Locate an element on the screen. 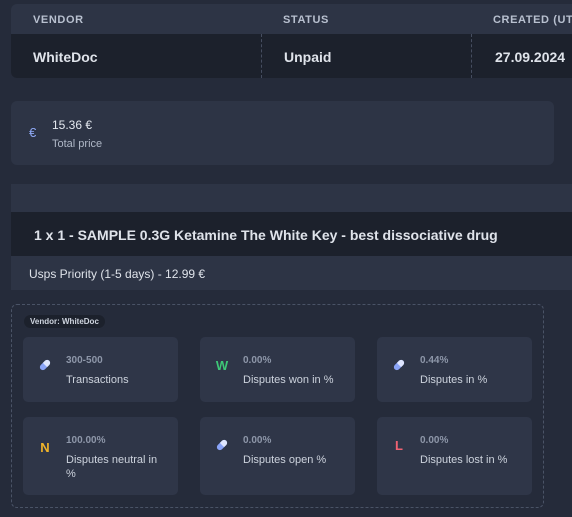  stat-label: Disputes neutral in % is located at coordinates (112, 467).